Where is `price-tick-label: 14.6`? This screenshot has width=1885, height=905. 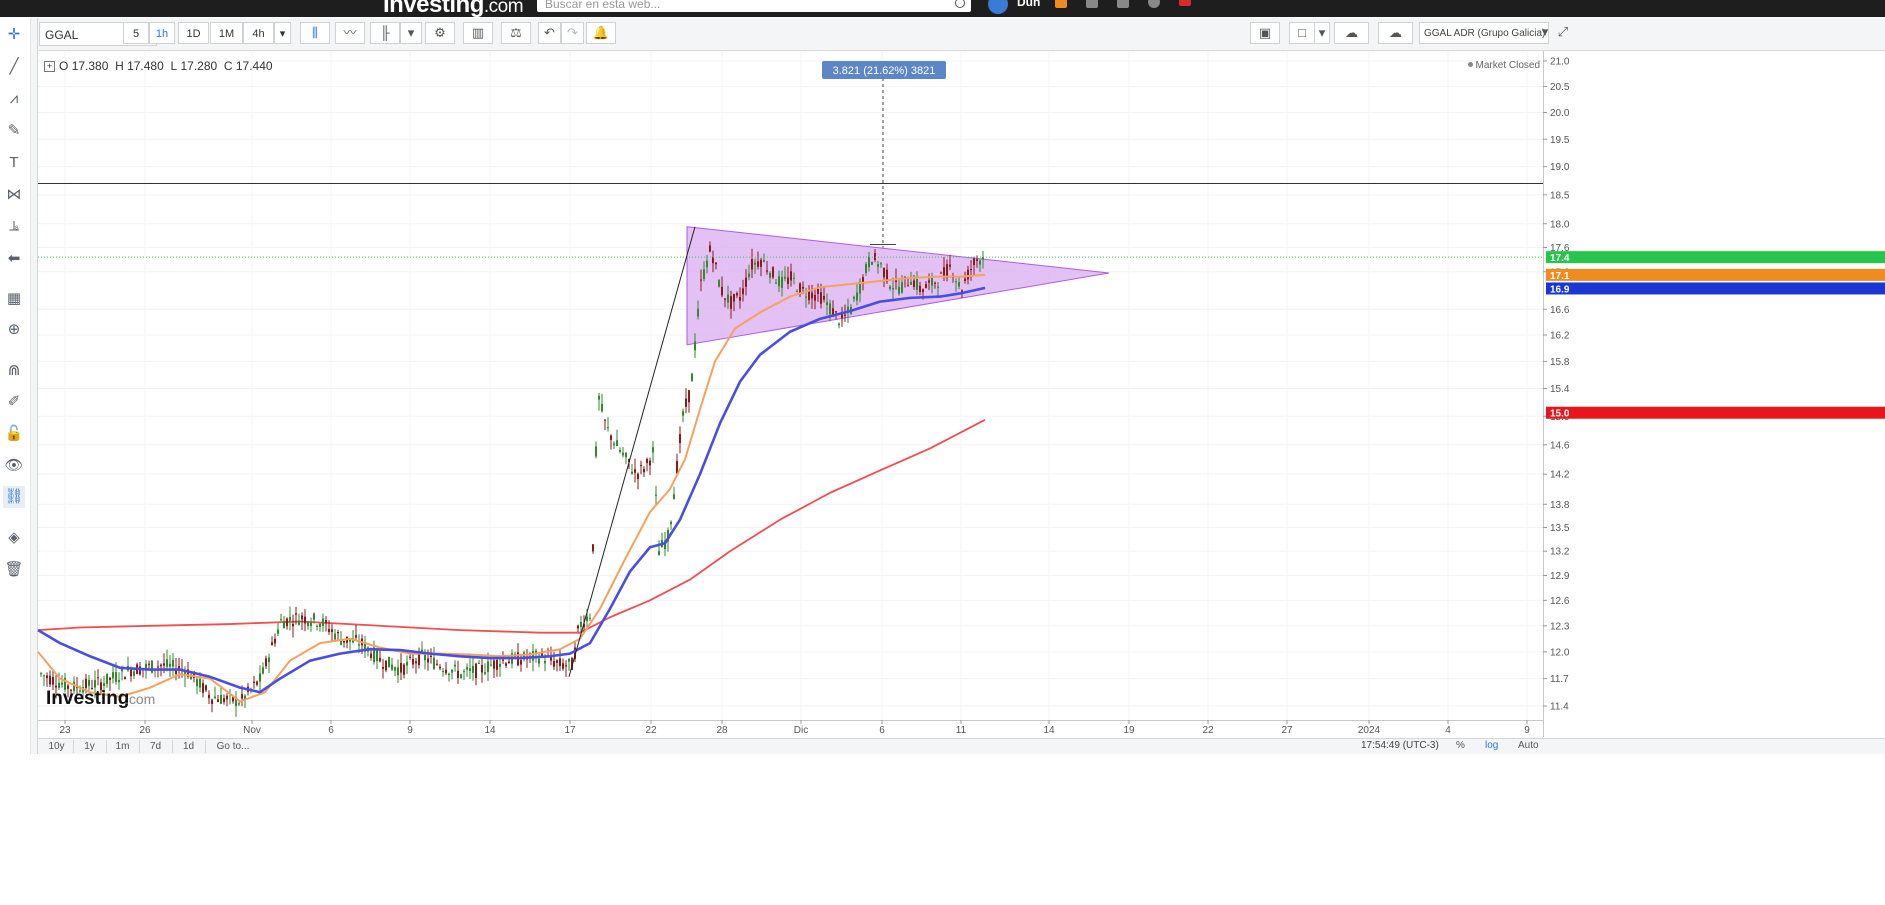 price-tick-label: 14.6 is located at coordinates (1560, 445).